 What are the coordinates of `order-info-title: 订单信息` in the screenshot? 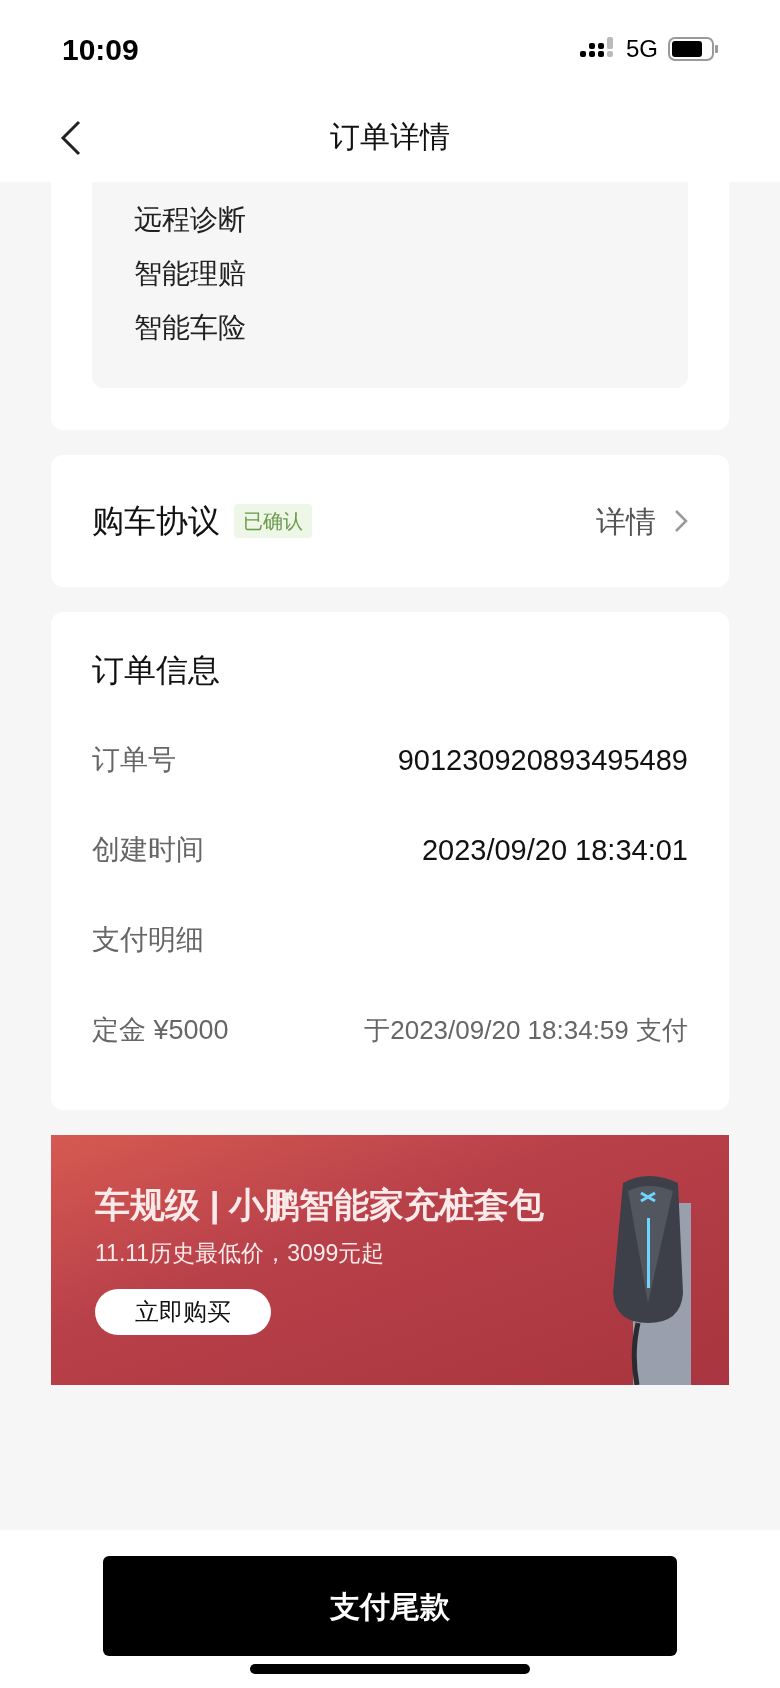 It's located at (156, 670).